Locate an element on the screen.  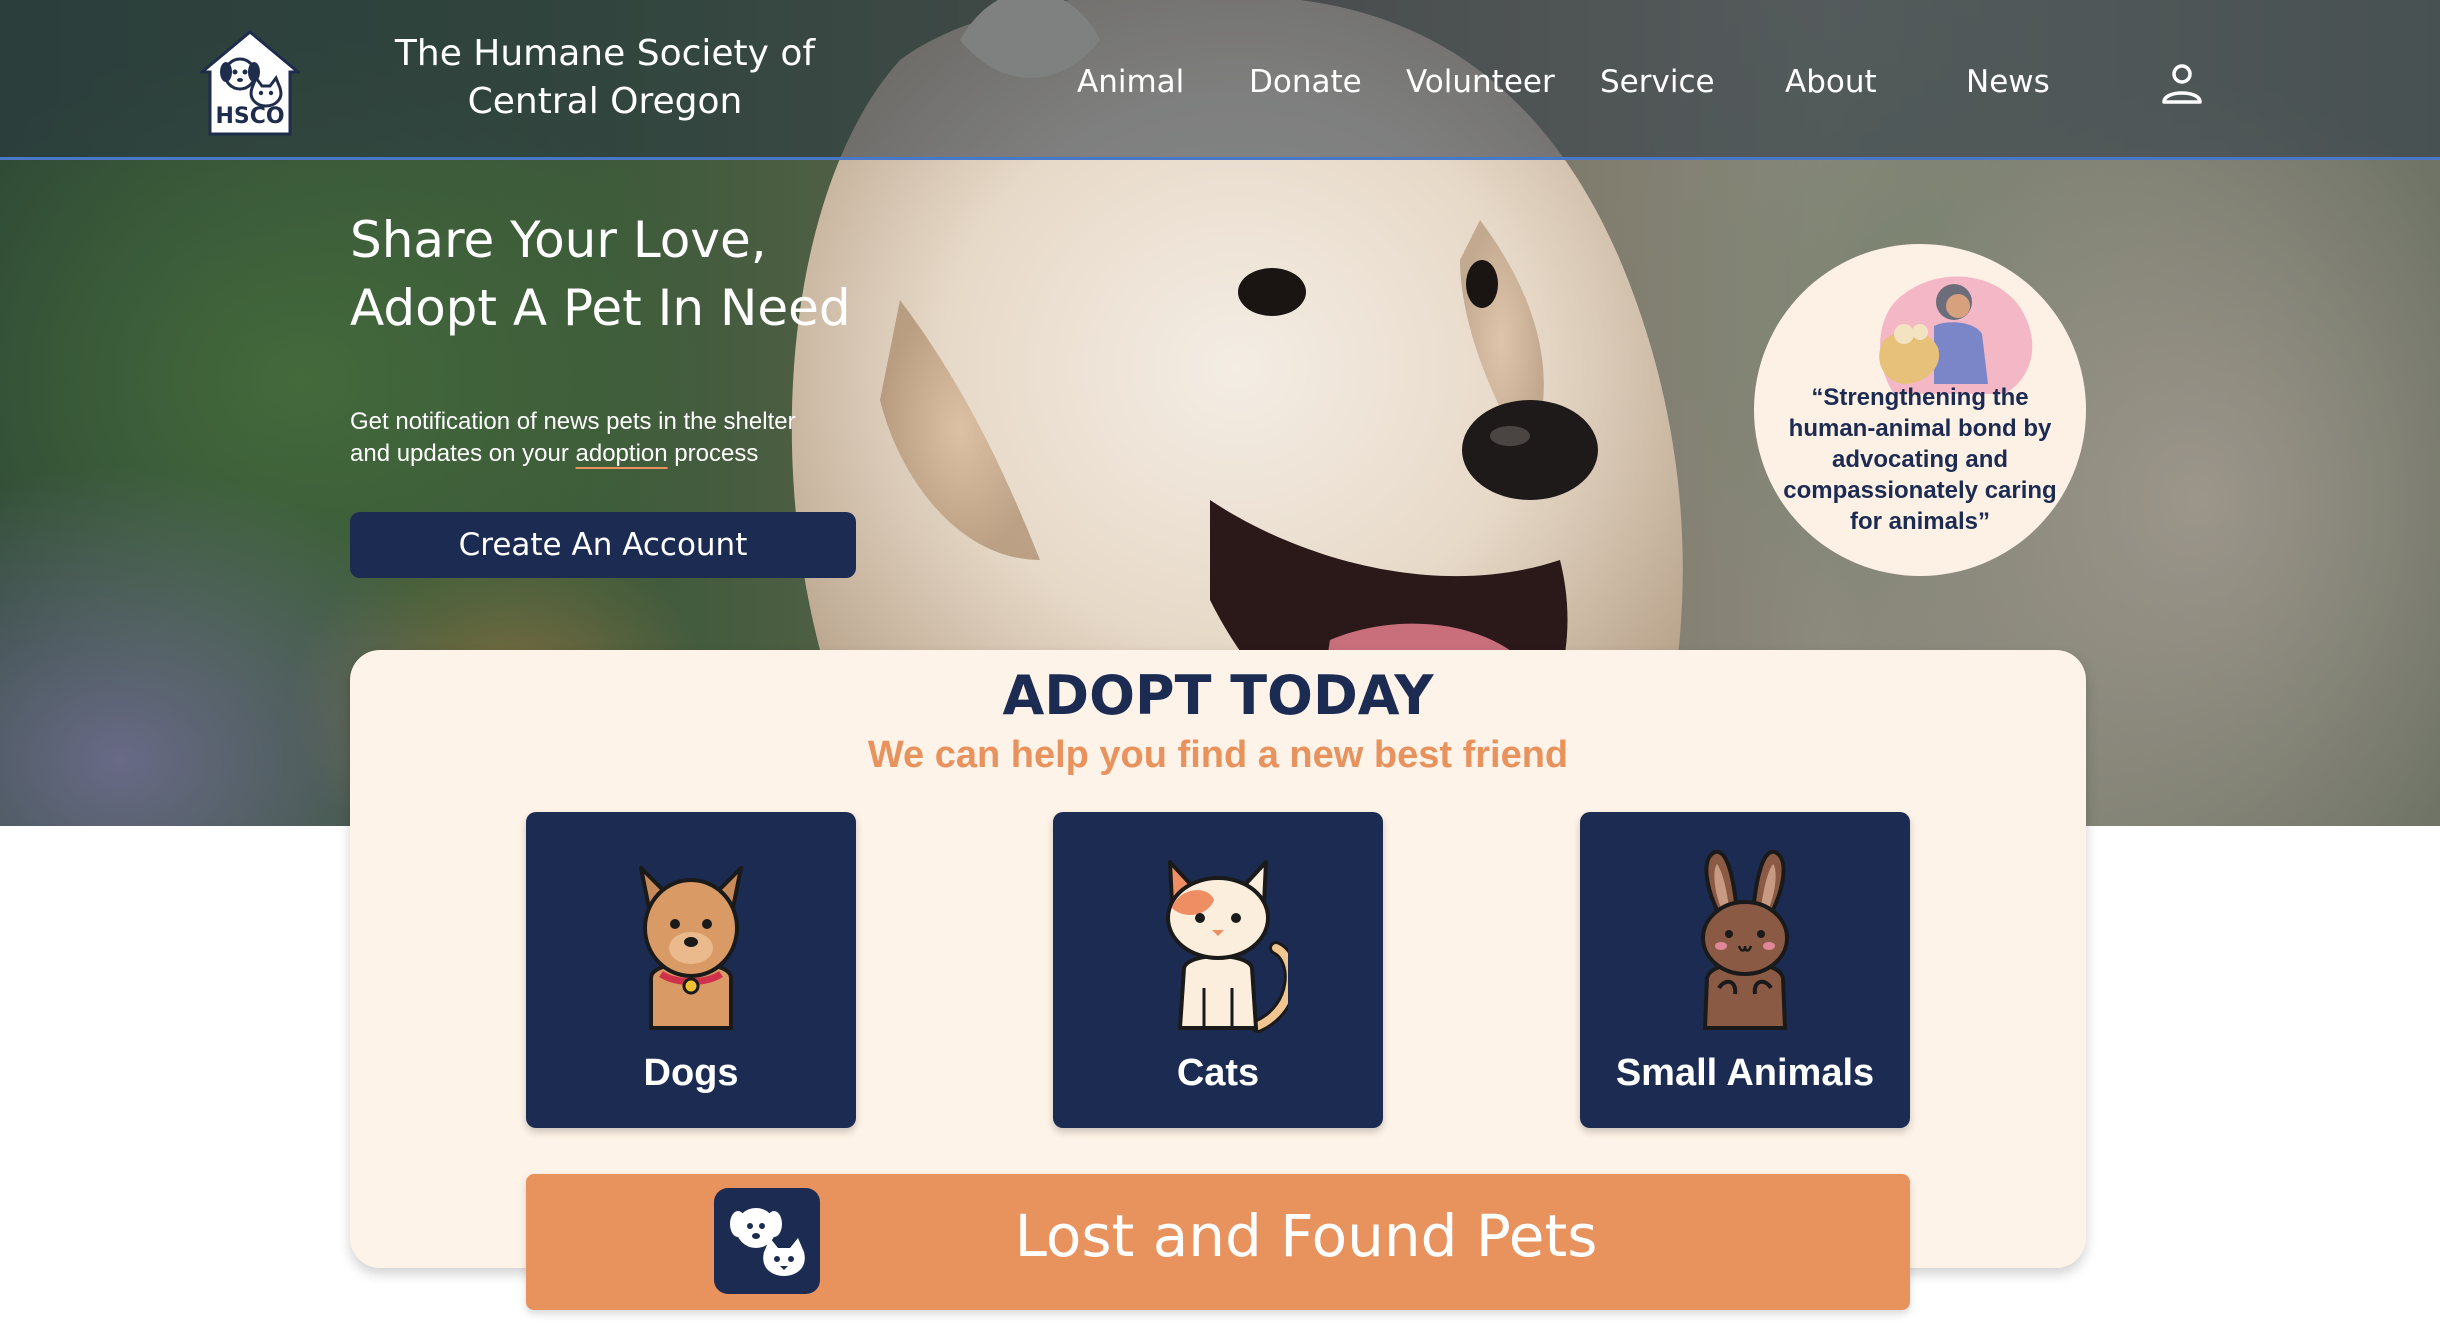
cat-icon is located at coordinates (1227, 946).